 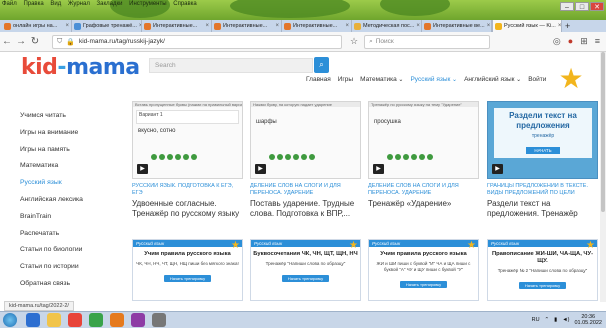 I want to click on star-icon: ★, so click(x=571, y=79).